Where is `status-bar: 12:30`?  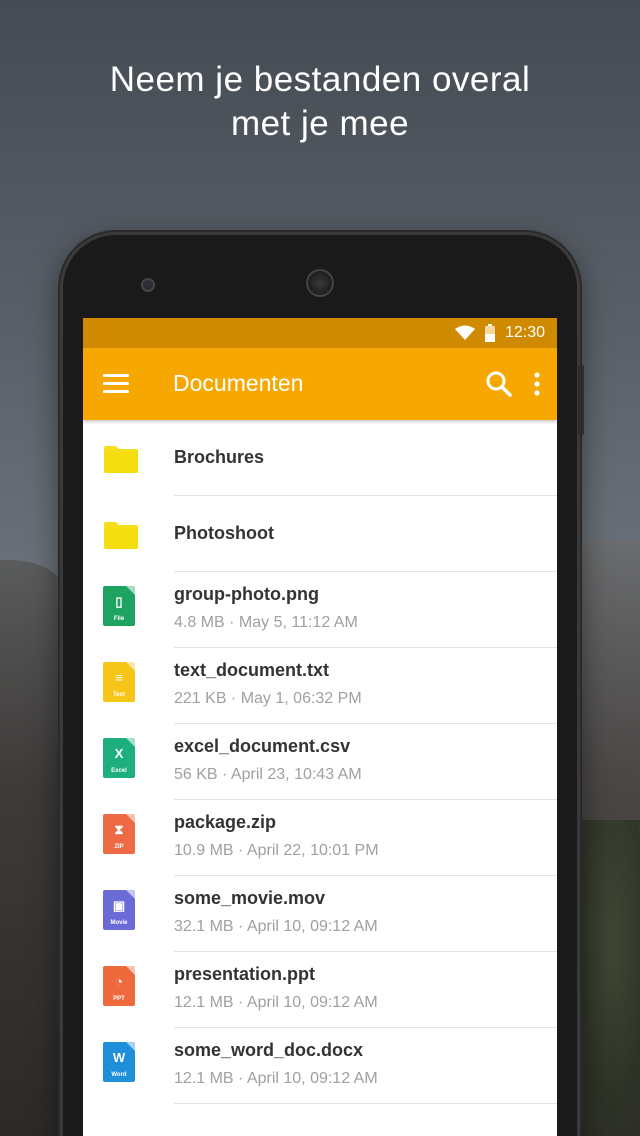
status-bar: 12:30 is located at coordinates (320, 333).